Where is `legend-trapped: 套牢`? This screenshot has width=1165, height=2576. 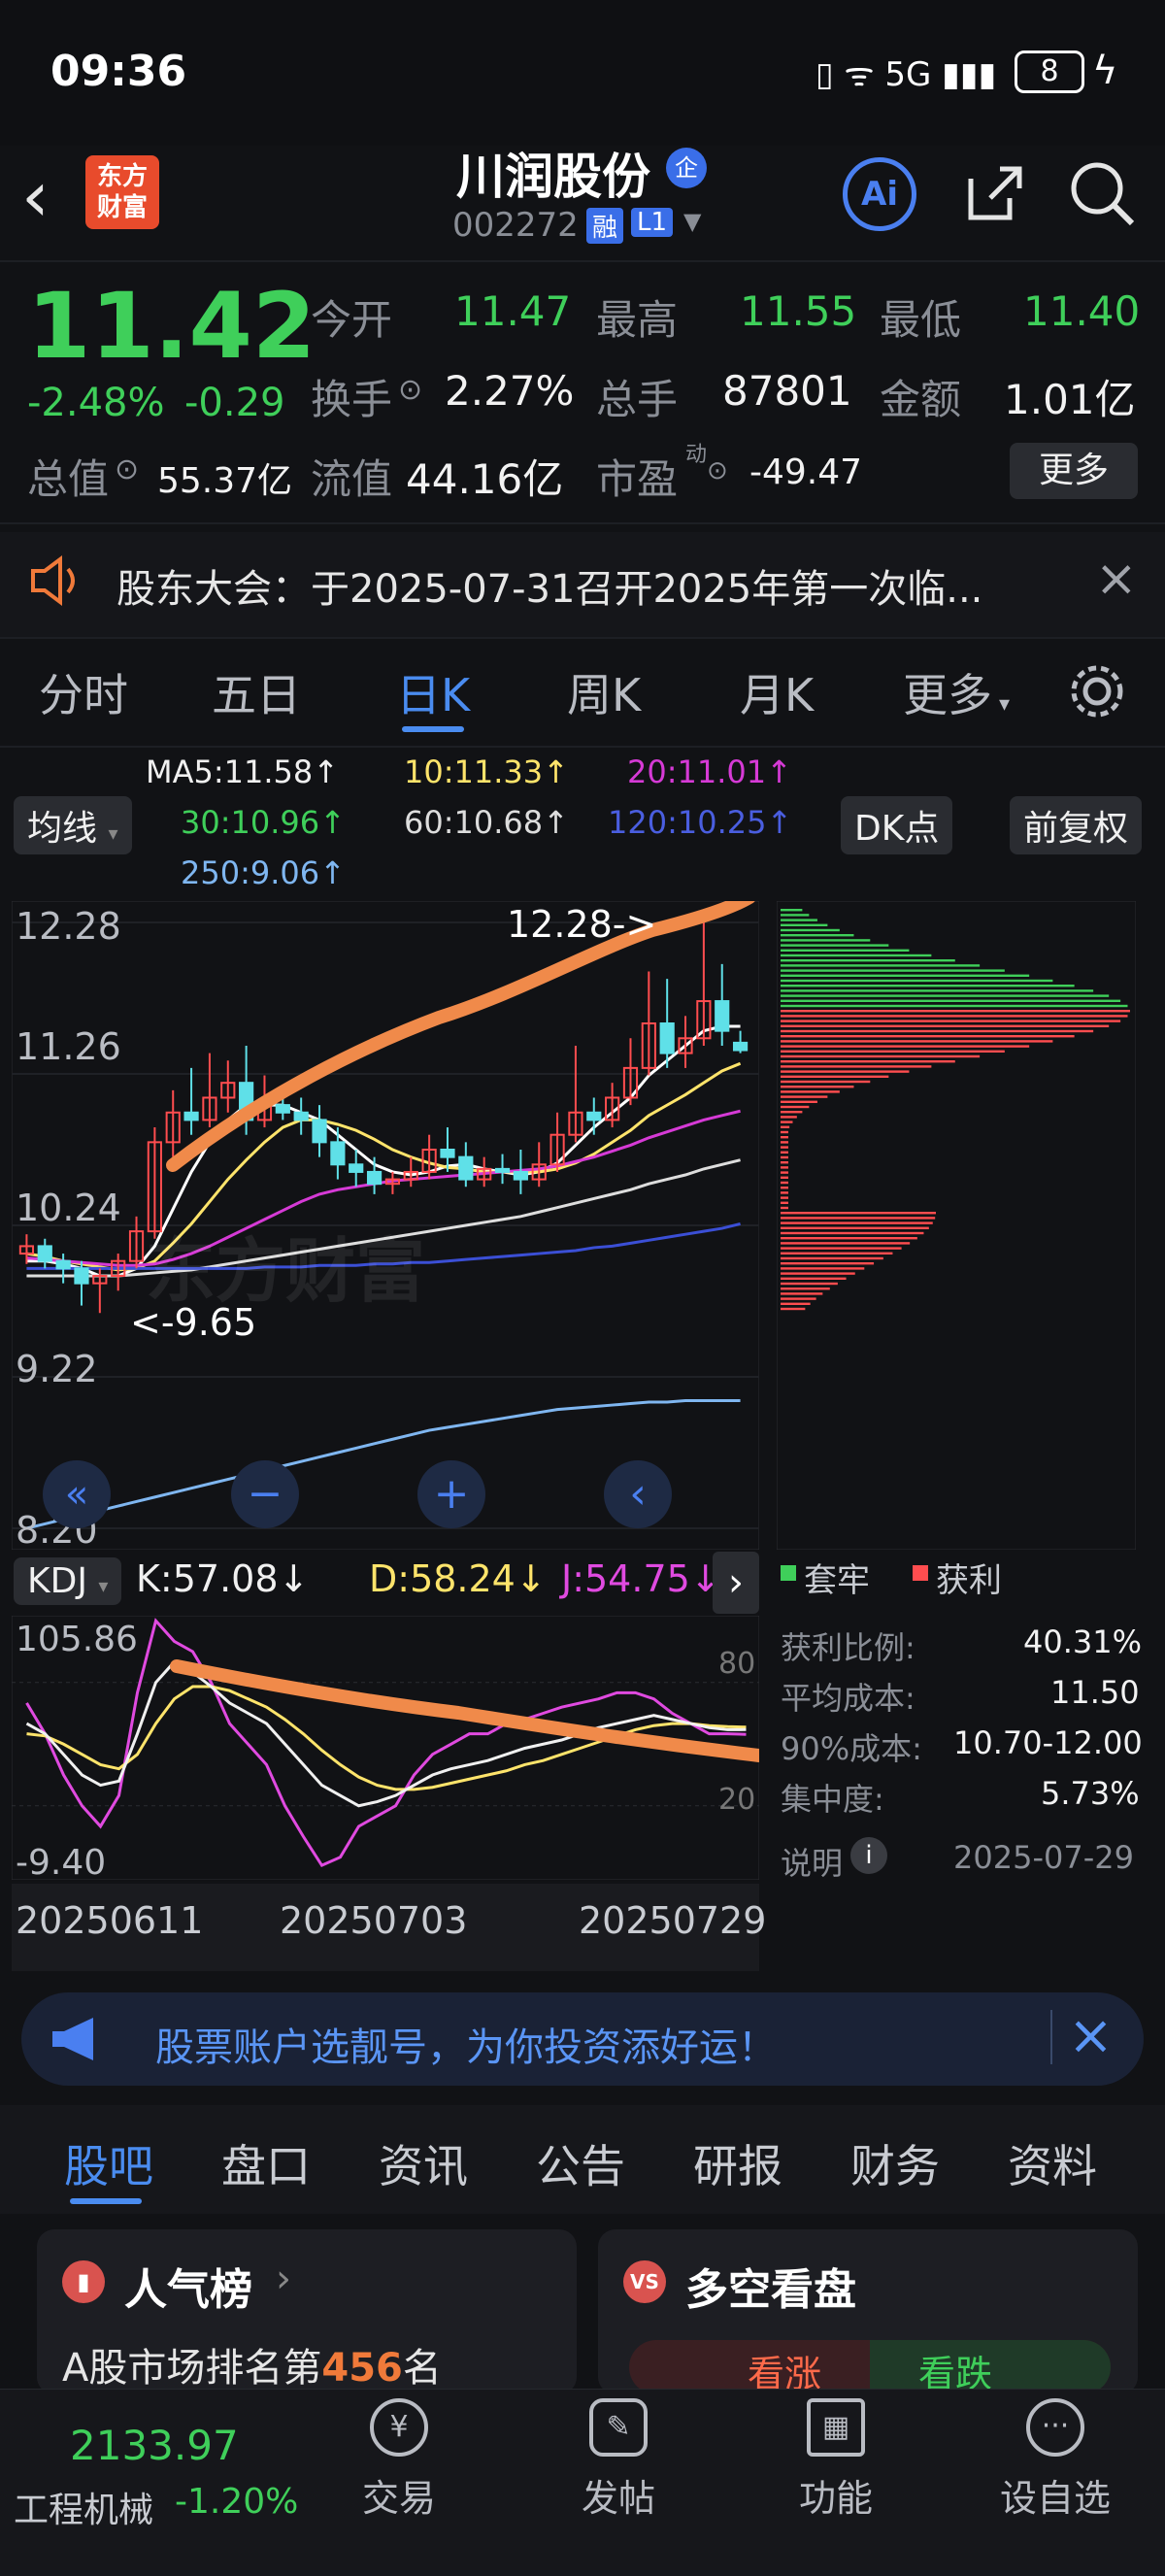
legend-trapped: 套牢 is located at coordinates (837, 1581).